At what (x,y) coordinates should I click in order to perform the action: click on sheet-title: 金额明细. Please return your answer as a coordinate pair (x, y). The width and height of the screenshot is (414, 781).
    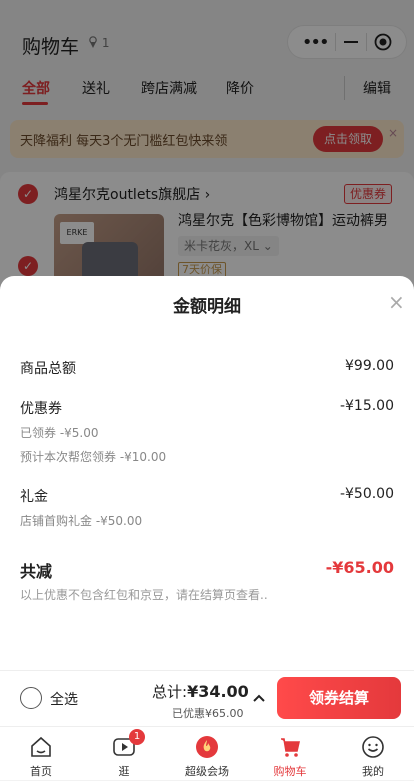
    Looking at the image, I should click on (207, 307).